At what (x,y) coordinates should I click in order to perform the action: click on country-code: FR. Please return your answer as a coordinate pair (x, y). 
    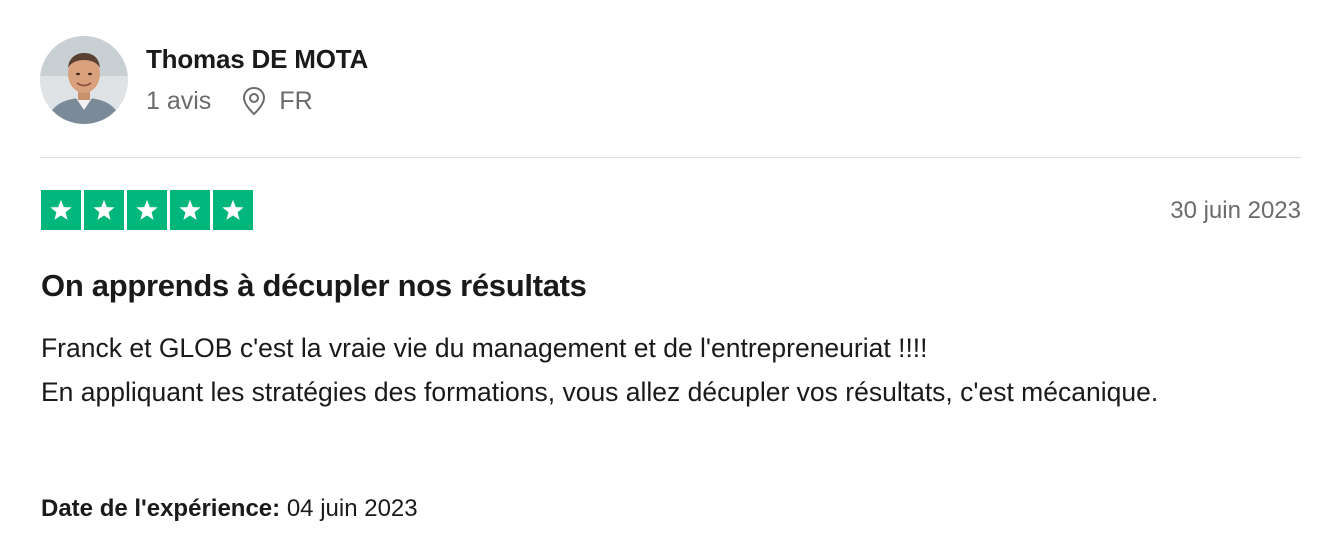
    Looking at the image, I should click on (296, 101).